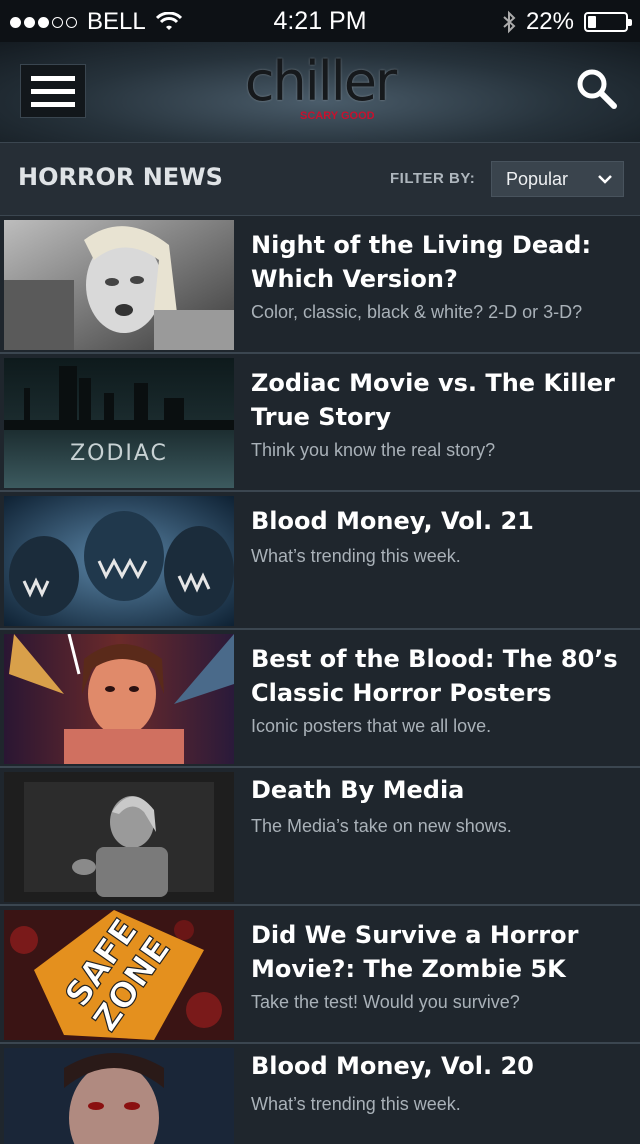 This screenshot has height=1144, width=640. What do you see at coordinates (415, 935) in the screenshot?
I see `article-title-line: Did We Survive a Horror` at bounding box center [415, 935].